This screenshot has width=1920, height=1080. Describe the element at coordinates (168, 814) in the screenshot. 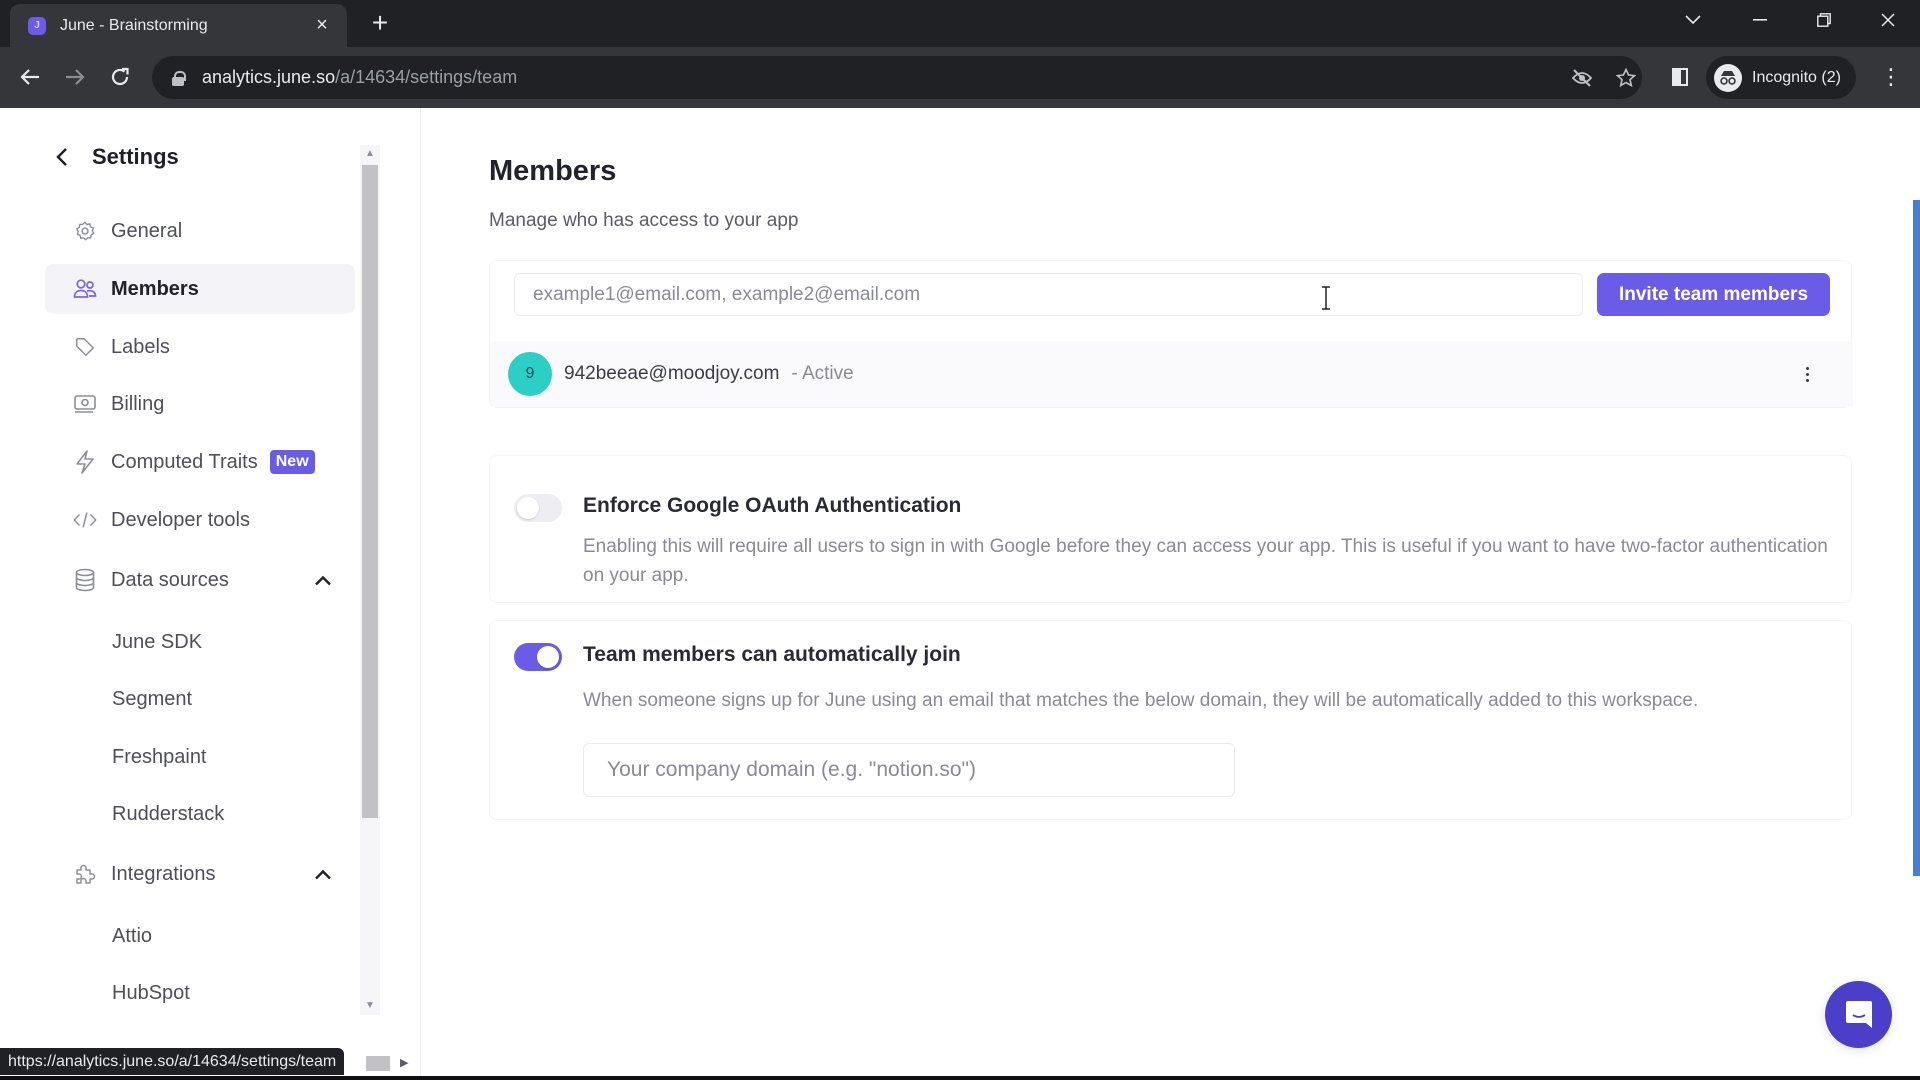

I see `sidebar-subitem-rudderstack: Rudderstack` at that location.